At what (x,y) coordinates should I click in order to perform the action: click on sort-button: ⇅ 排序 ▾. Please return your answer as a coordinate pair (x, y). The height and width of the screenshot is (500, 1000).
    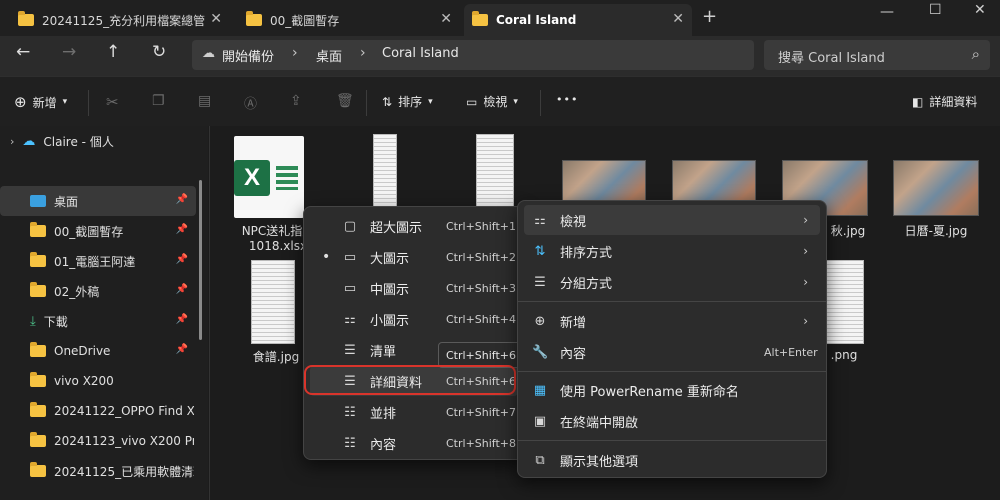
    Looking at the image, I should click on (407, 101).